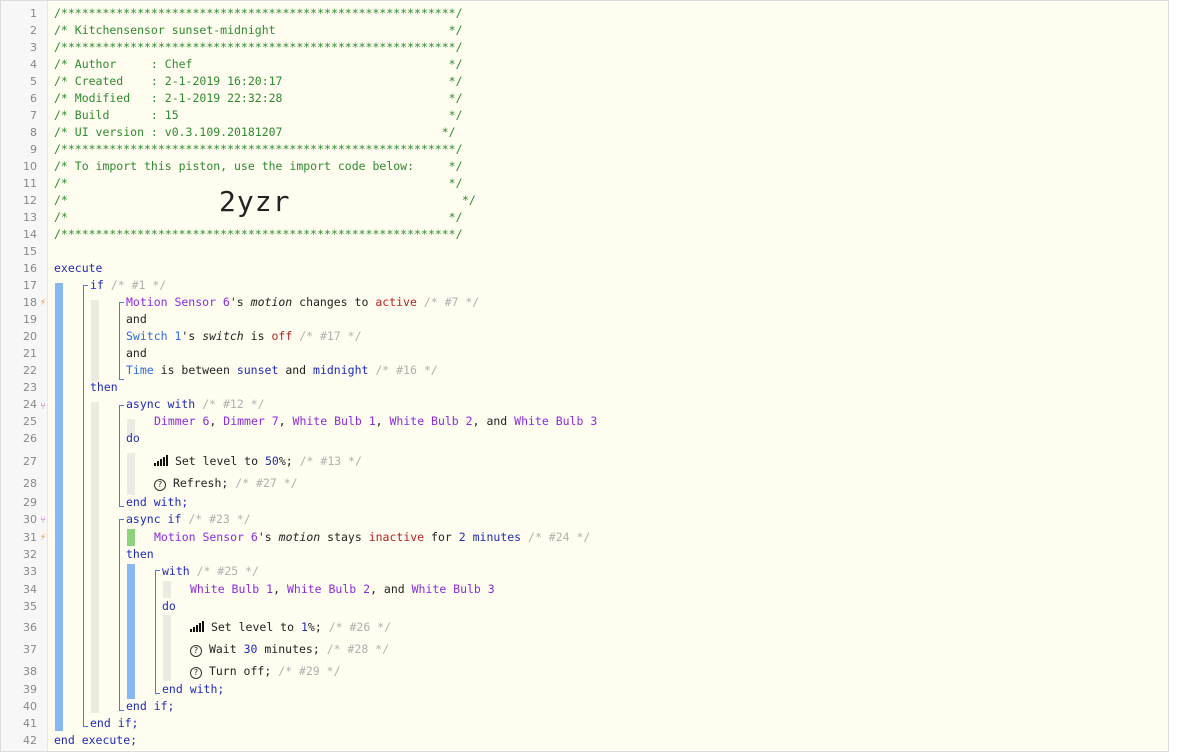 The image size is (1178, 755). What do you see at coordinates (30, 166) in the screenshot?
I see `line-number: 10` at bounding box center [30, 166].